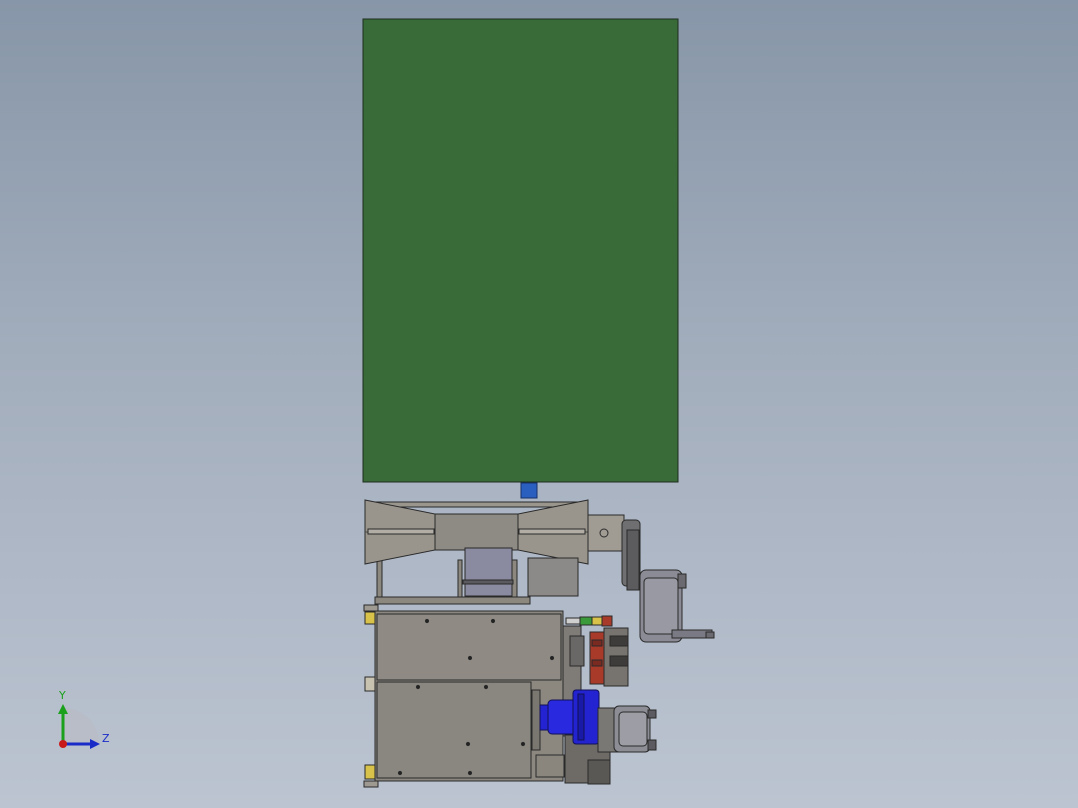 The height and width of the screenshot is (808, 1078). Describe the element at coordinates (62, 695) in the screenshot. I see `axis-label-y: Y` at that location.